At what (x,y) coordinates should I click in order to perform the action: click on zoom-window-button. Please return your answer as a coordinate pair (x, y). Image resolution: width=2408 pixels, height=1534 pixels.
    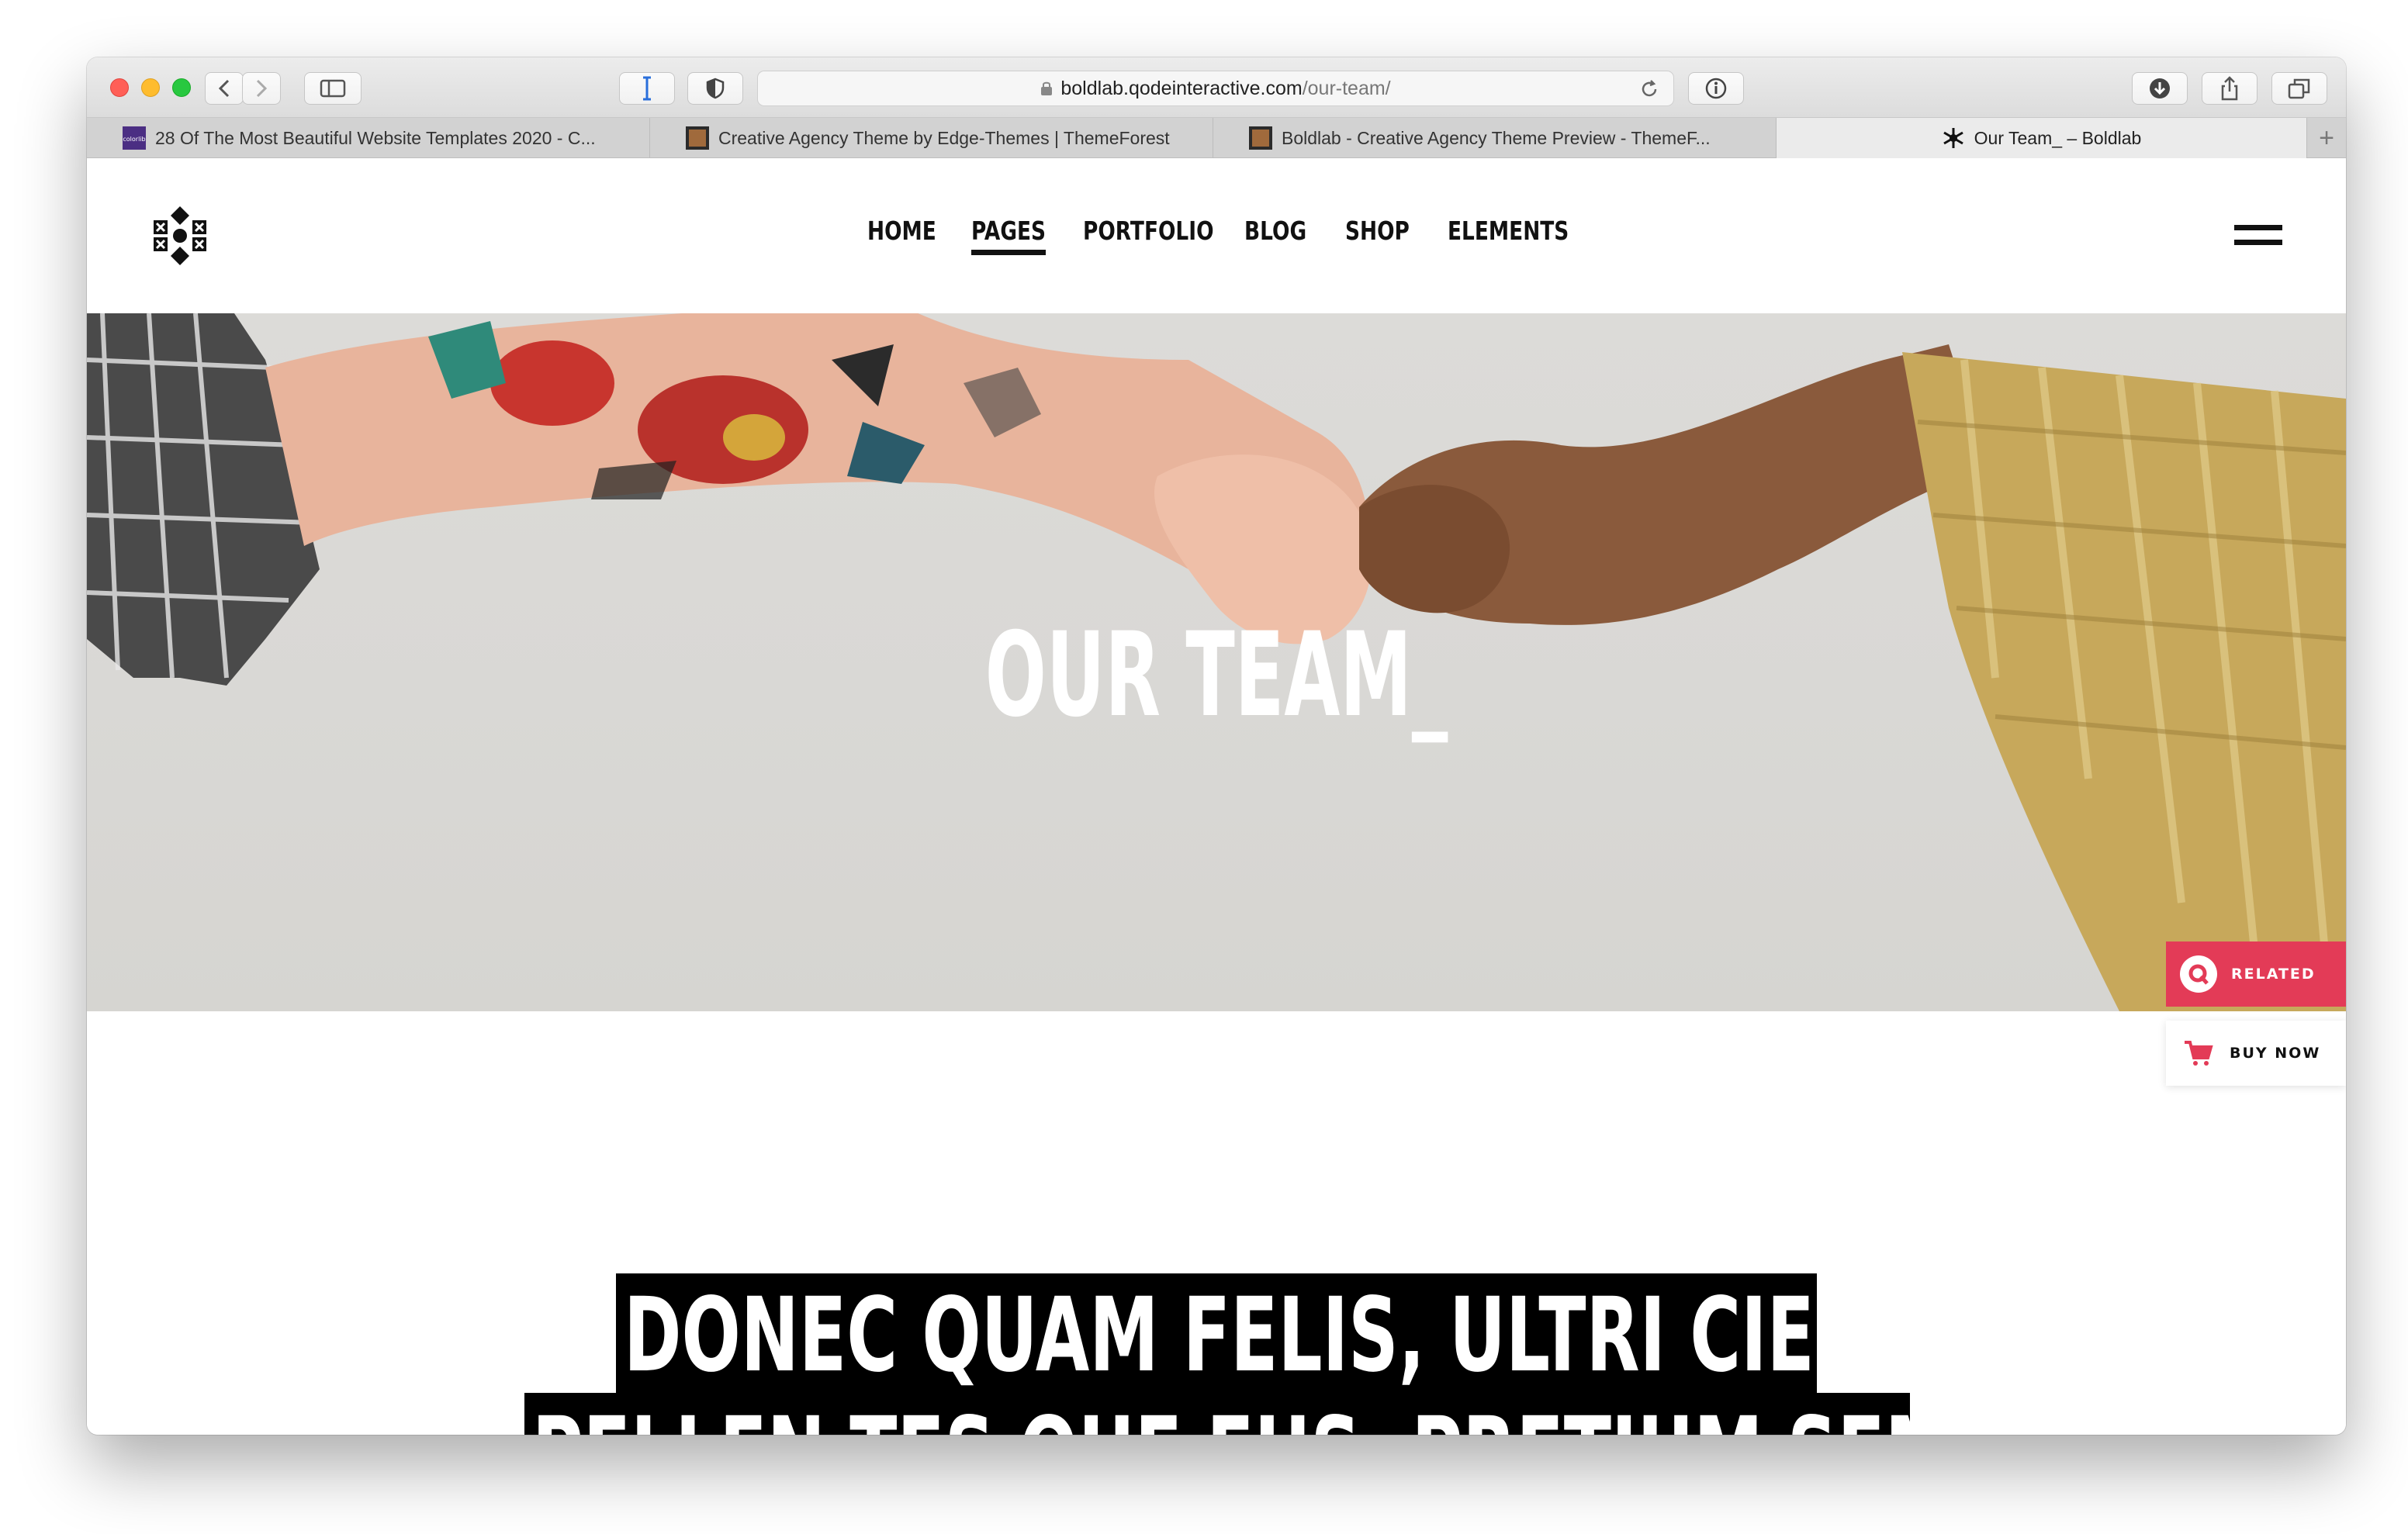
    Looking at the image, I should click on (181, 87).